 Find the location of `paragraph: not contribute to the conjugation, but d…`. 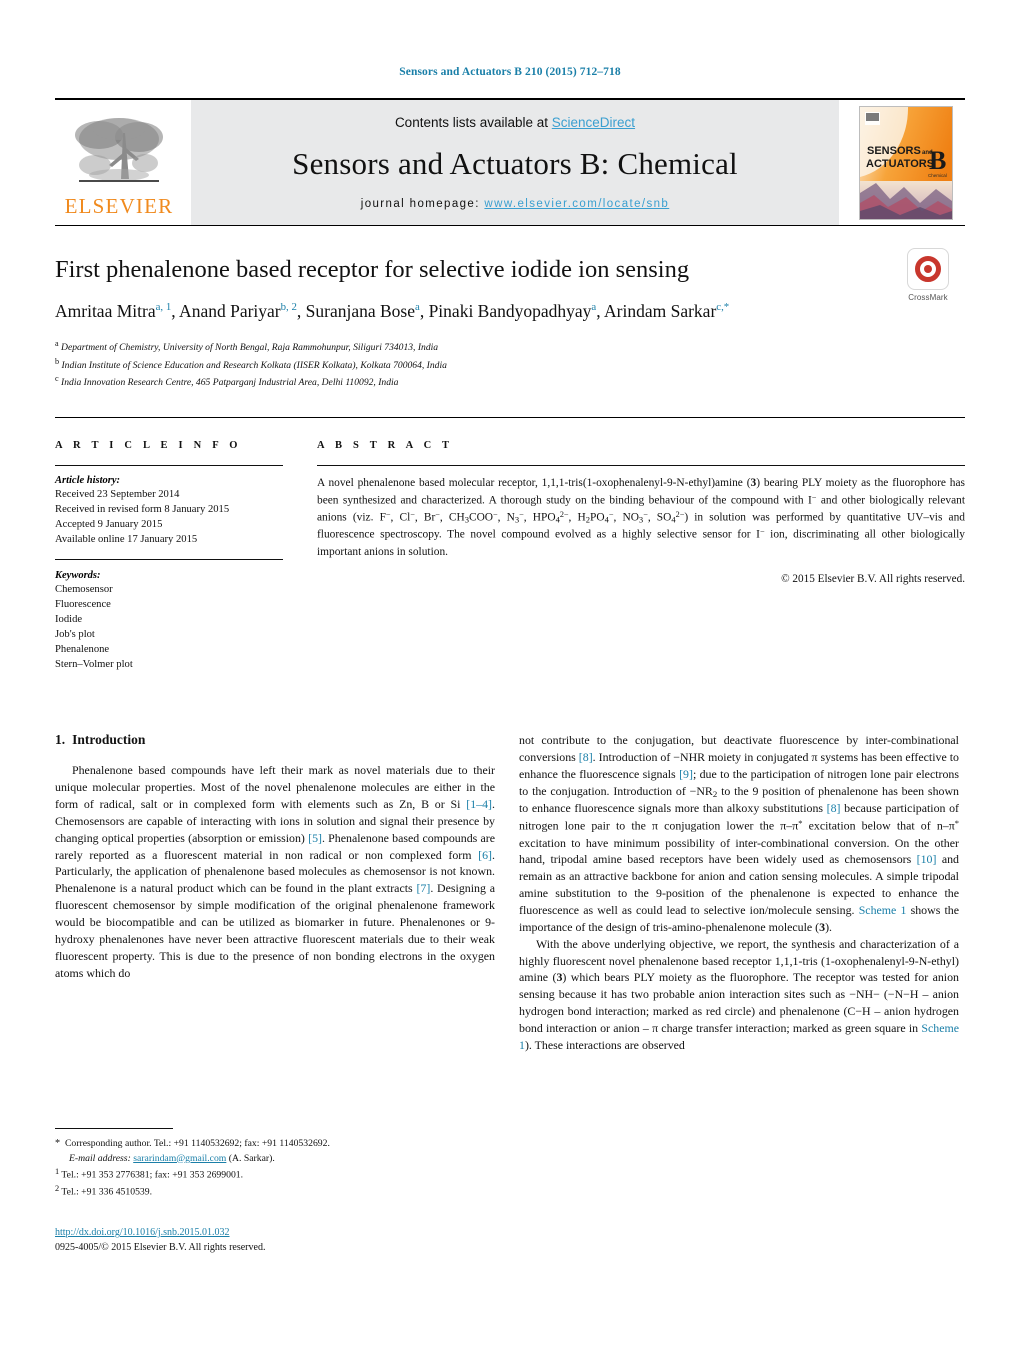

paragraph: not contribute to the conjugation, but d… is located at coordinates (739, 833).